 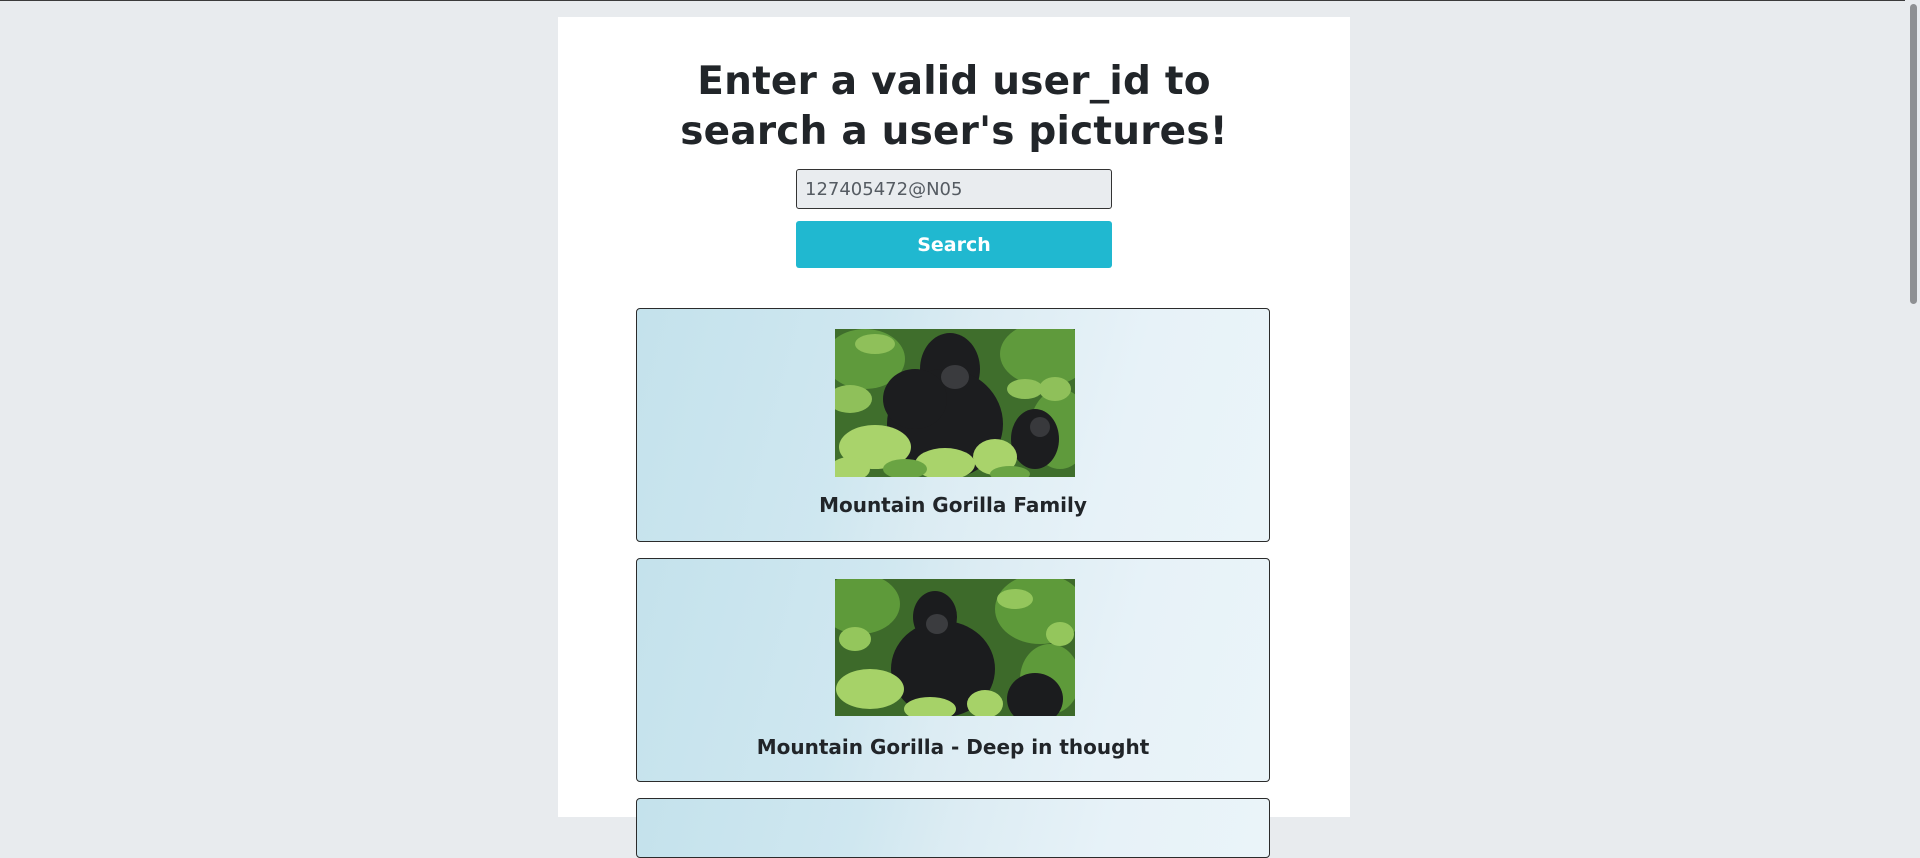 What do you see at coordinates (954, 189) in the screenshot?
I see `user-id-input` at bounding box center [954, 189].